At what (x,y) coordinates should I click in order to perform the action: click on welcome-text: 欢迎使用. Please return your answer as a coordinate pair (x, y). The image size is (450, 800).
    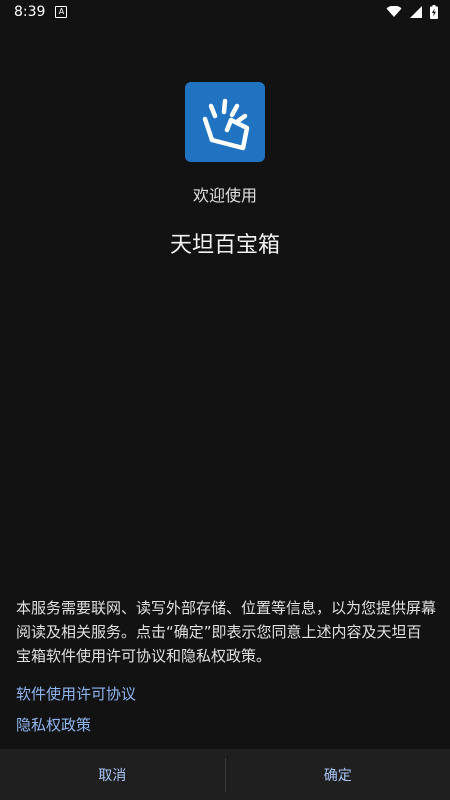
    Looking at the image, I should click on (224, 195).